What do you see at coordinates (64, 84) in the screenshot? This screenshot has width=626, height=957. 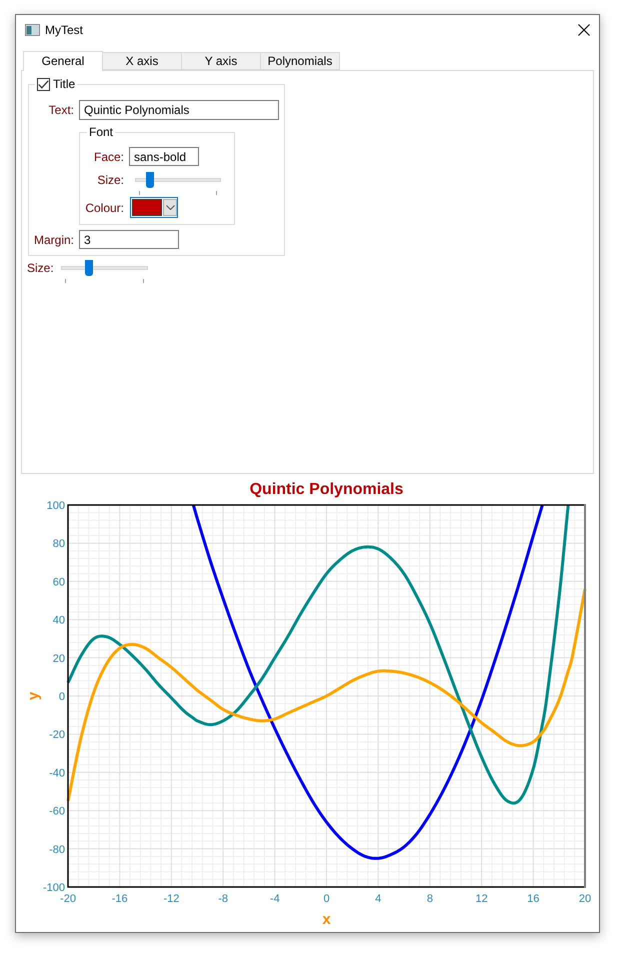 I see `checkbox-label: Title` at bounding box center [64, 84].